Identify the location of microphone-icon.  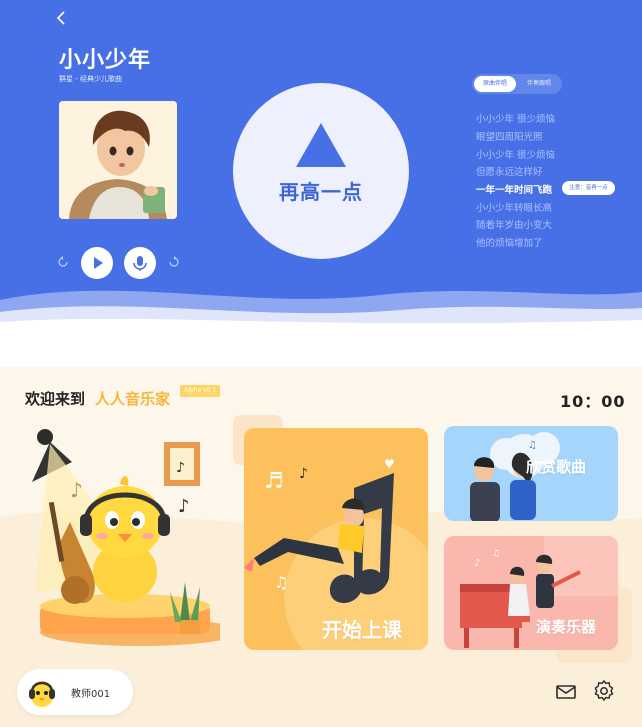
(140, 263).